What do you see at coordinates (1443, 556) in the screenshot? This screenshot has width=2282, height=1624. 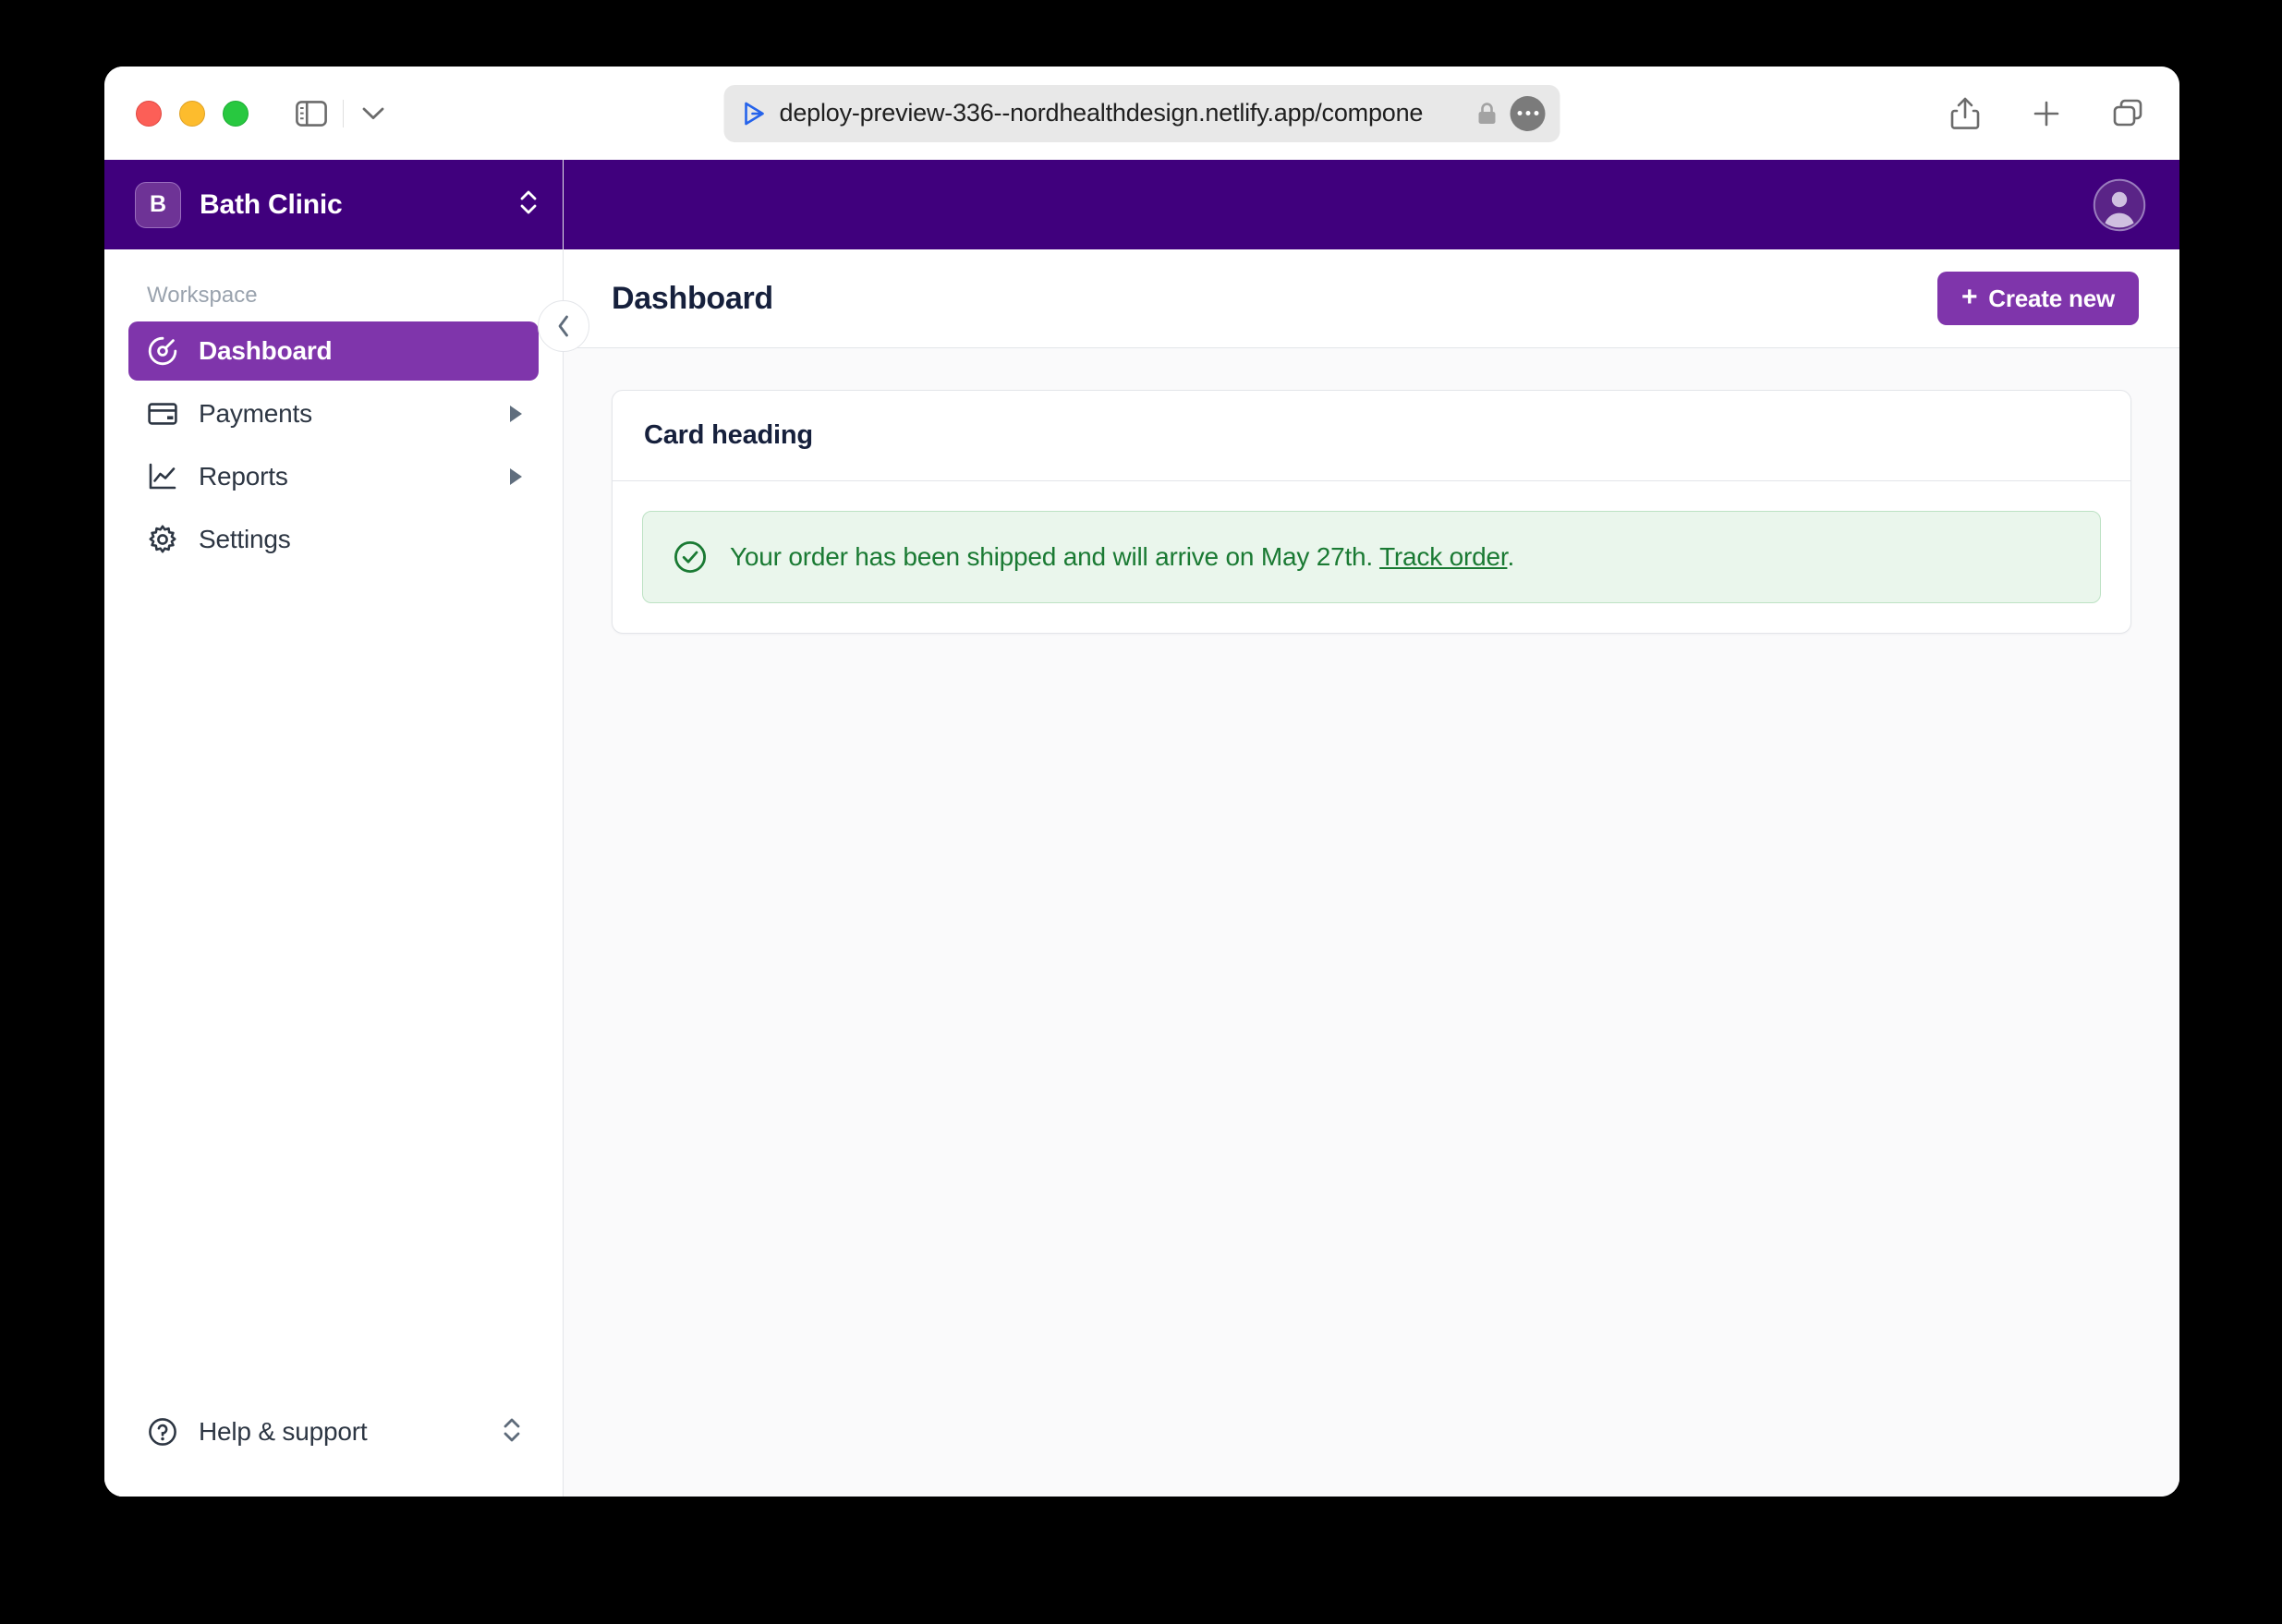 I see `track-order-link: Track order` at bounding box center [1443, 556].